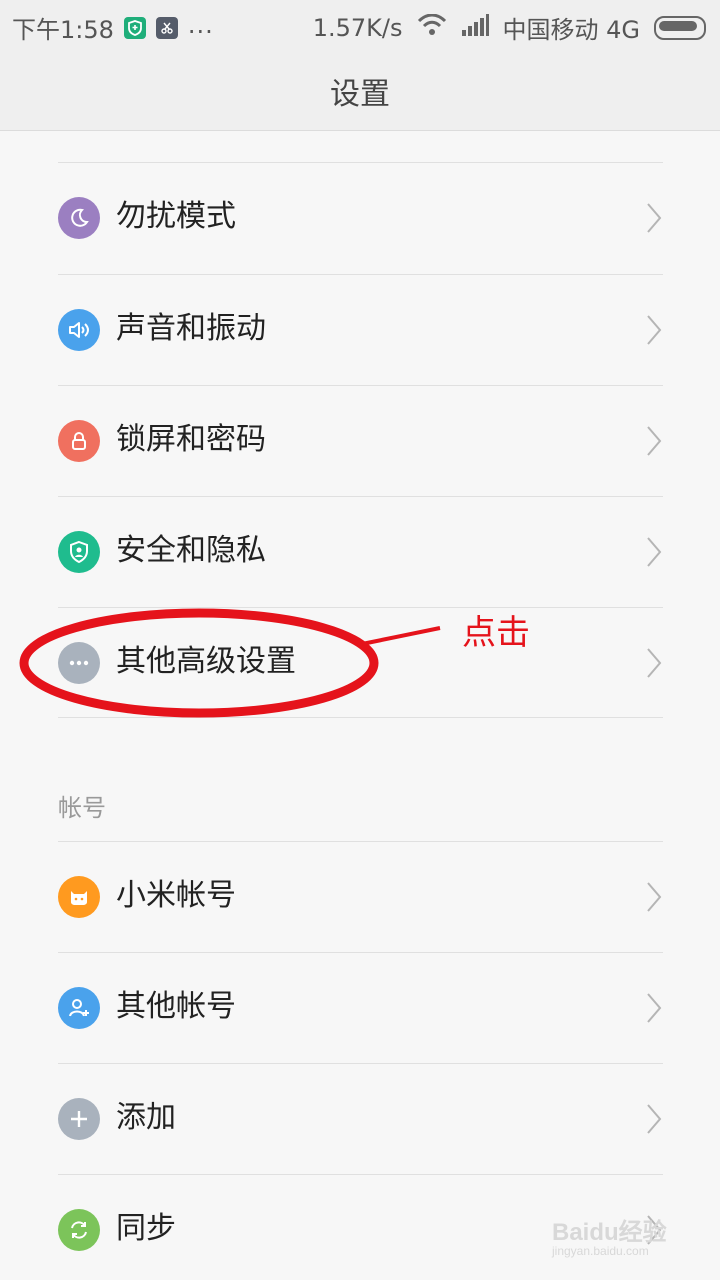  I want to click on scissors-app-icon, so click(166, 27).